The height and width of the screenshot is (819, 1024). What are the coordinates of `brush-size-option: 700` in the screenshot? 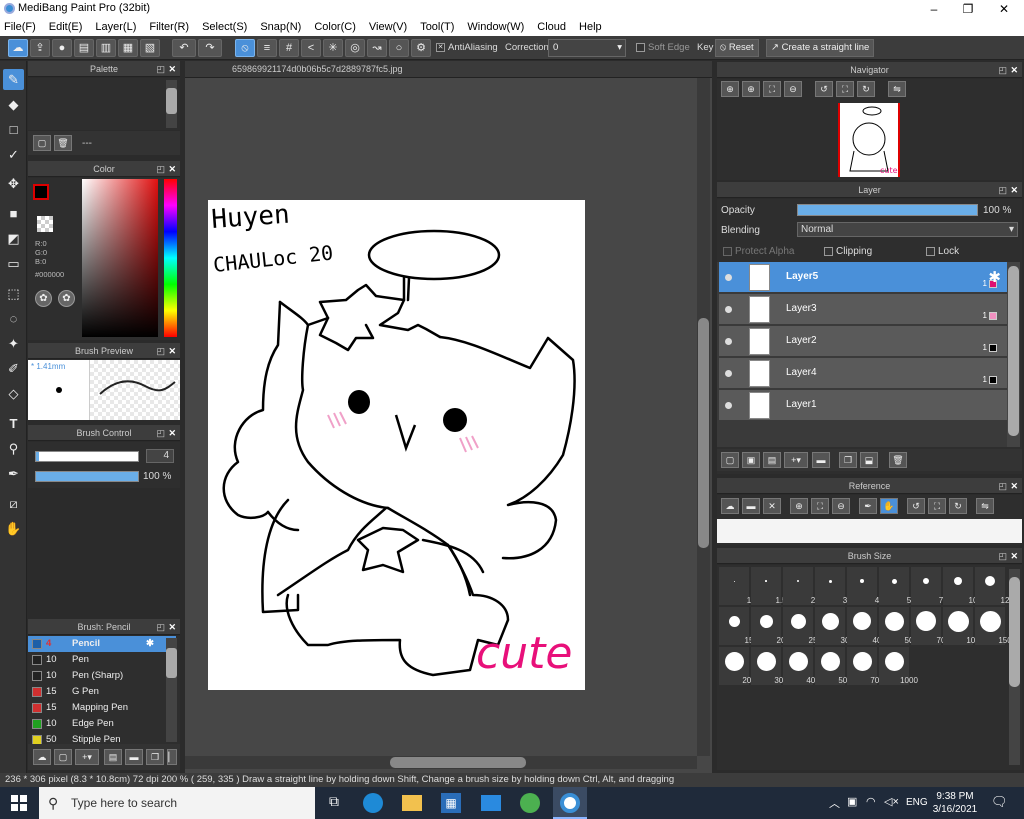 It's located at (865, 666).